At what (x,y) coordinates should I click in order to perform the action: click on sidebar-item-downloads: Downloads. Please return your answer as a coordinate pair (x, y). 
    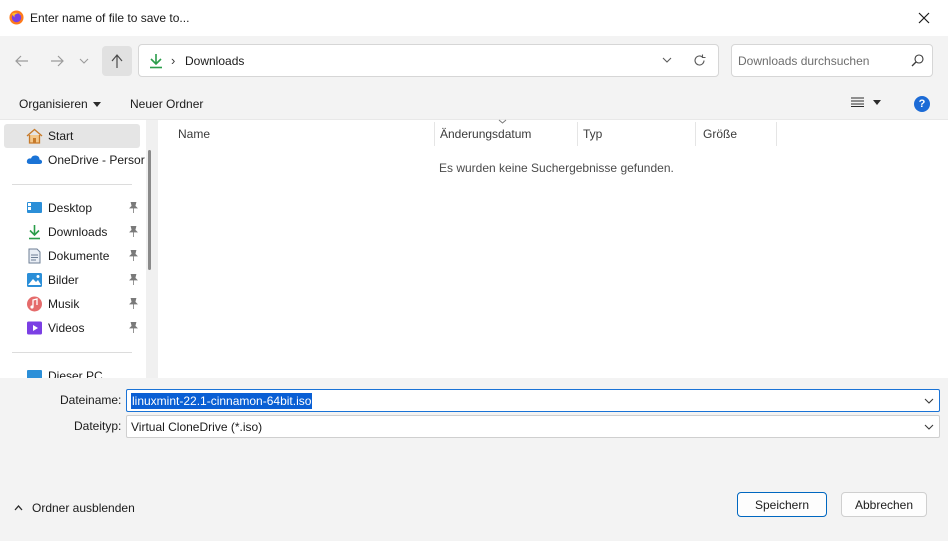
    Looking at the image, I should click on (72, 232).